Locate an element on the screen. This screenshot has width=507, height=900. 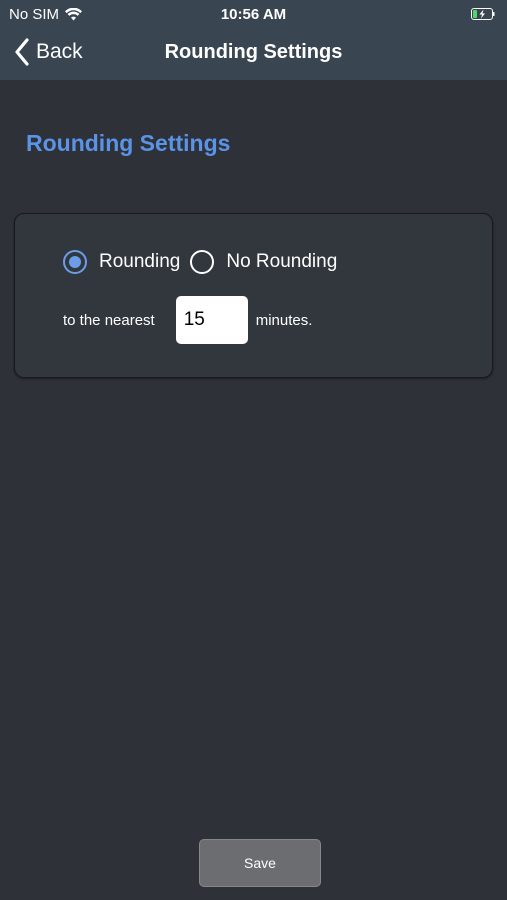
nav-title: Rounding Settings is located at coordinates (253, 52).